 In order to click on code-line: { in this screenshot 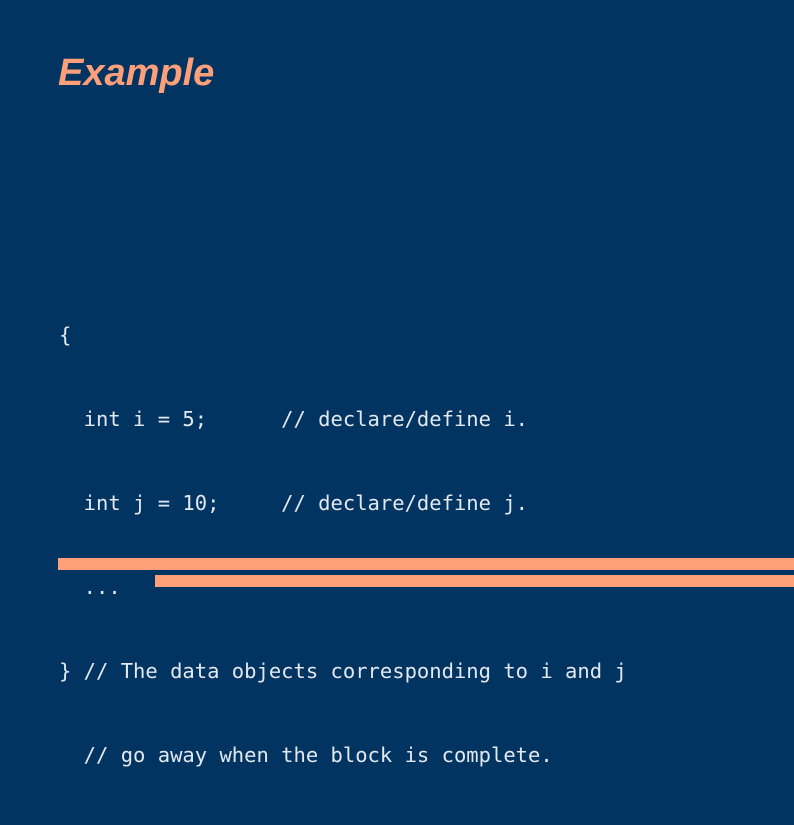, I will do `click(65, 335)`.